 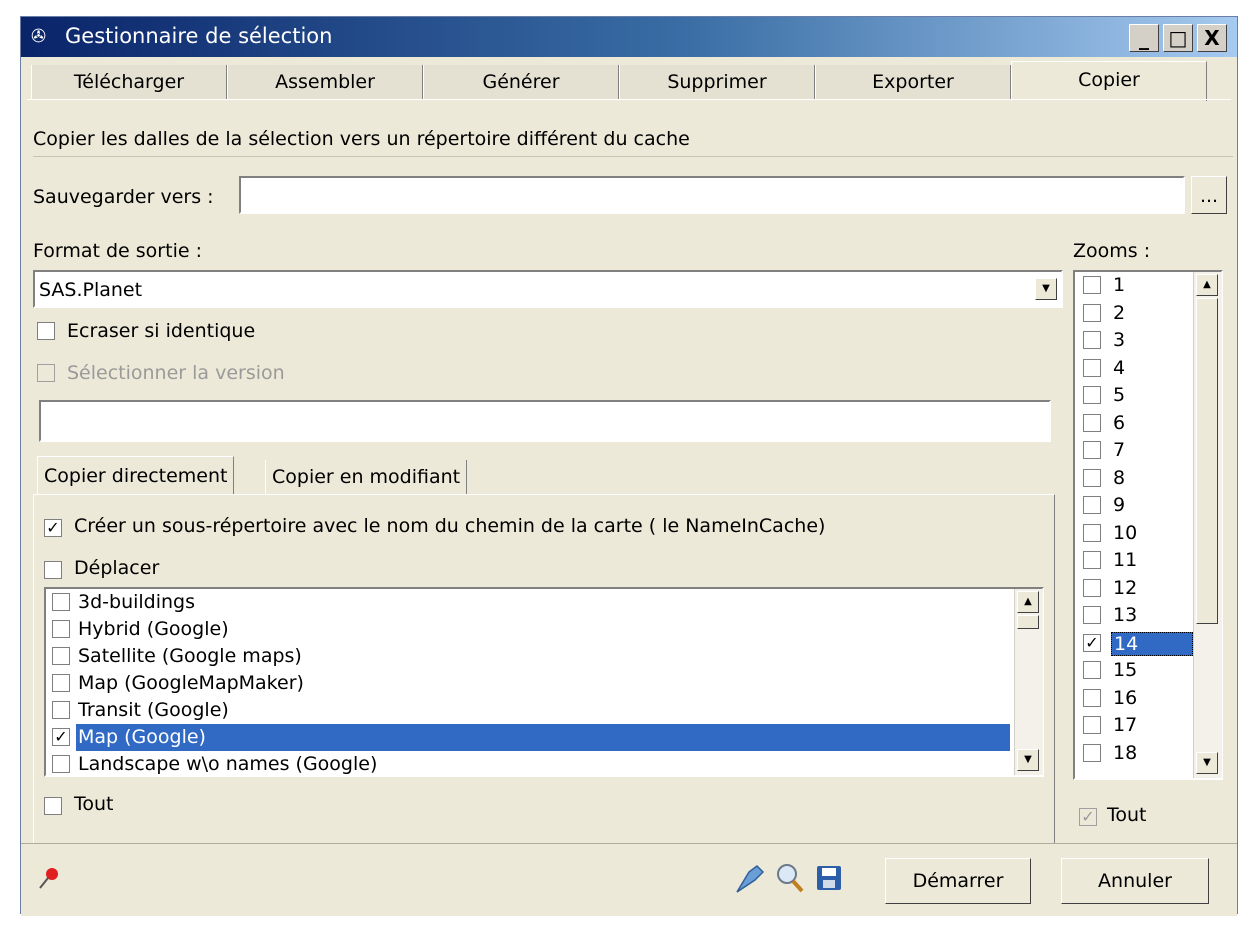 What do you see at coordinates (531, 656) in the screenshot?
I see `list-item: Satellite (Google maps)` at bounding box center [531, 656].